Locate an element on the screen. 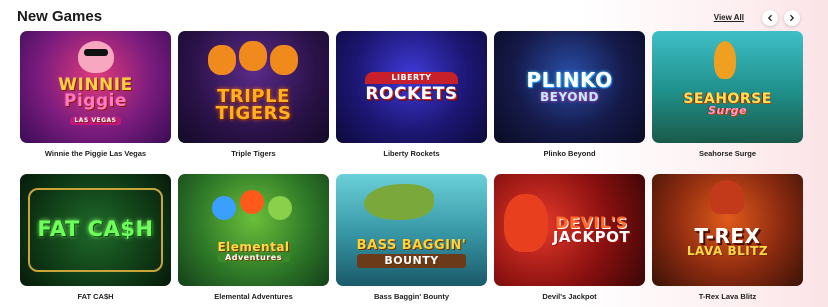  game-card: DEVIL'S JACKPOT Devil's Jackpot is located at coordinates (569, 239).